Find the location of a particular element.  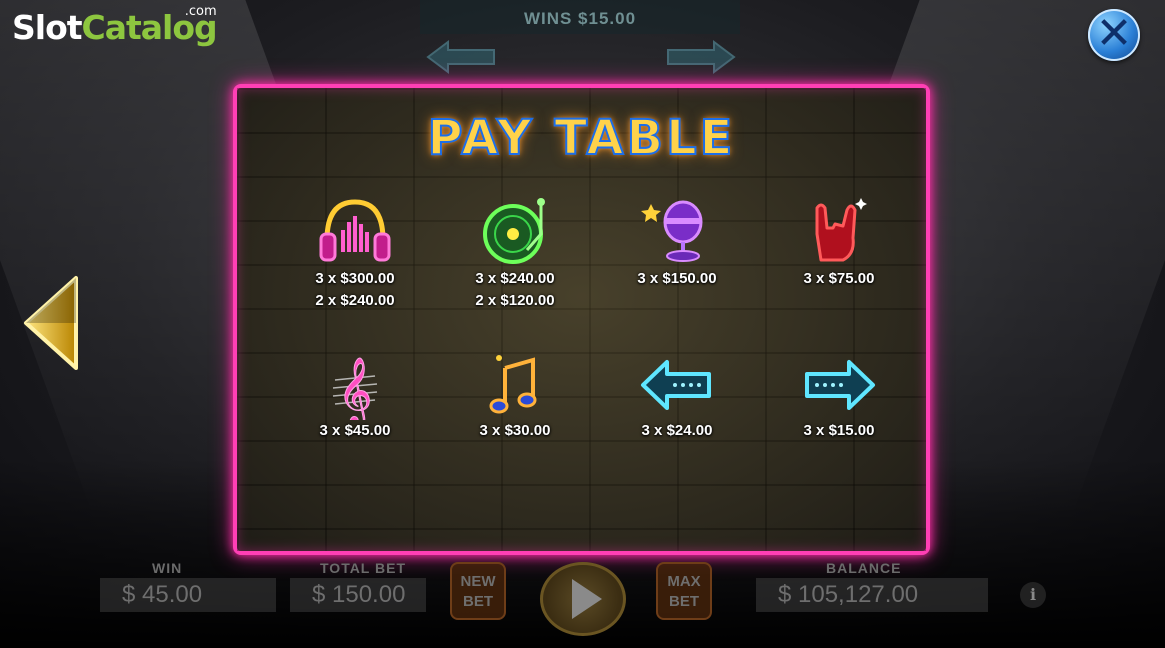

headphones-icon is located at coordinates (355, 230).